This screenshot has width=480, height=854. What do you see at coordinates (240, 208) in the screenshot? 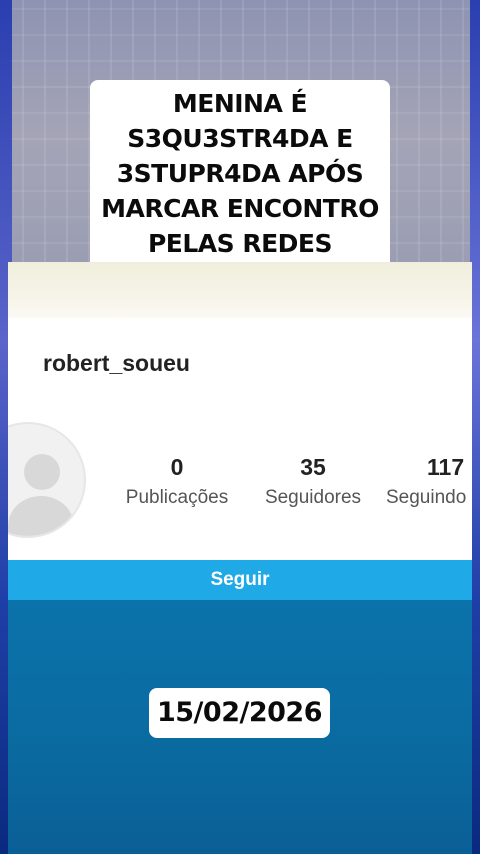
I see `headline-line: MARCAR ENCONTRO` at bounding box center [240, 208].